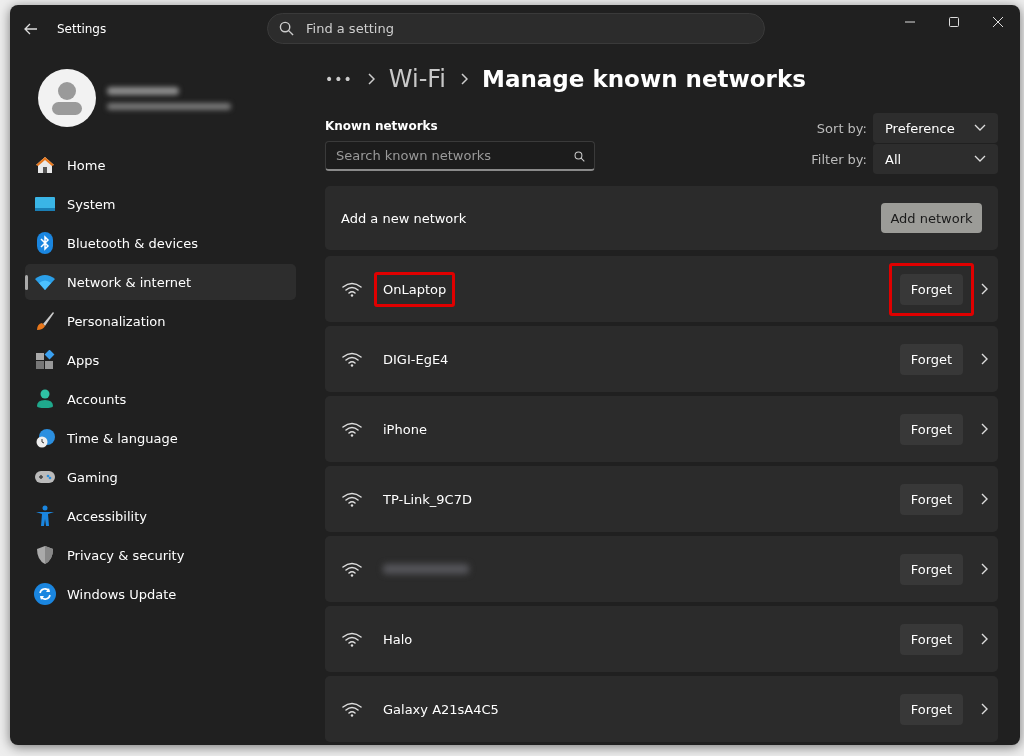 The height and width of the screenshot is (756, 1024). Describe the element at coordinates (67, 98) in the screenshot. I see `avatar-icon` at that location.